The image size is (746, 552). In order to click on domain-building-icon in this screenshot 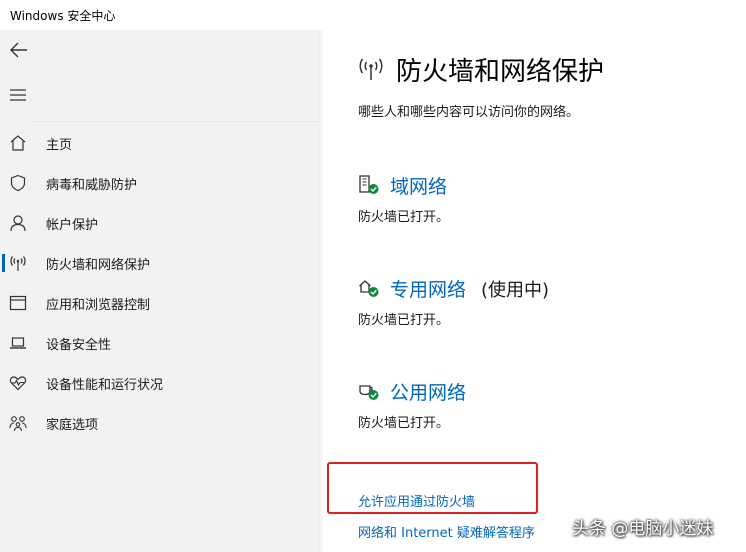, I will do `click(369, 184)`.